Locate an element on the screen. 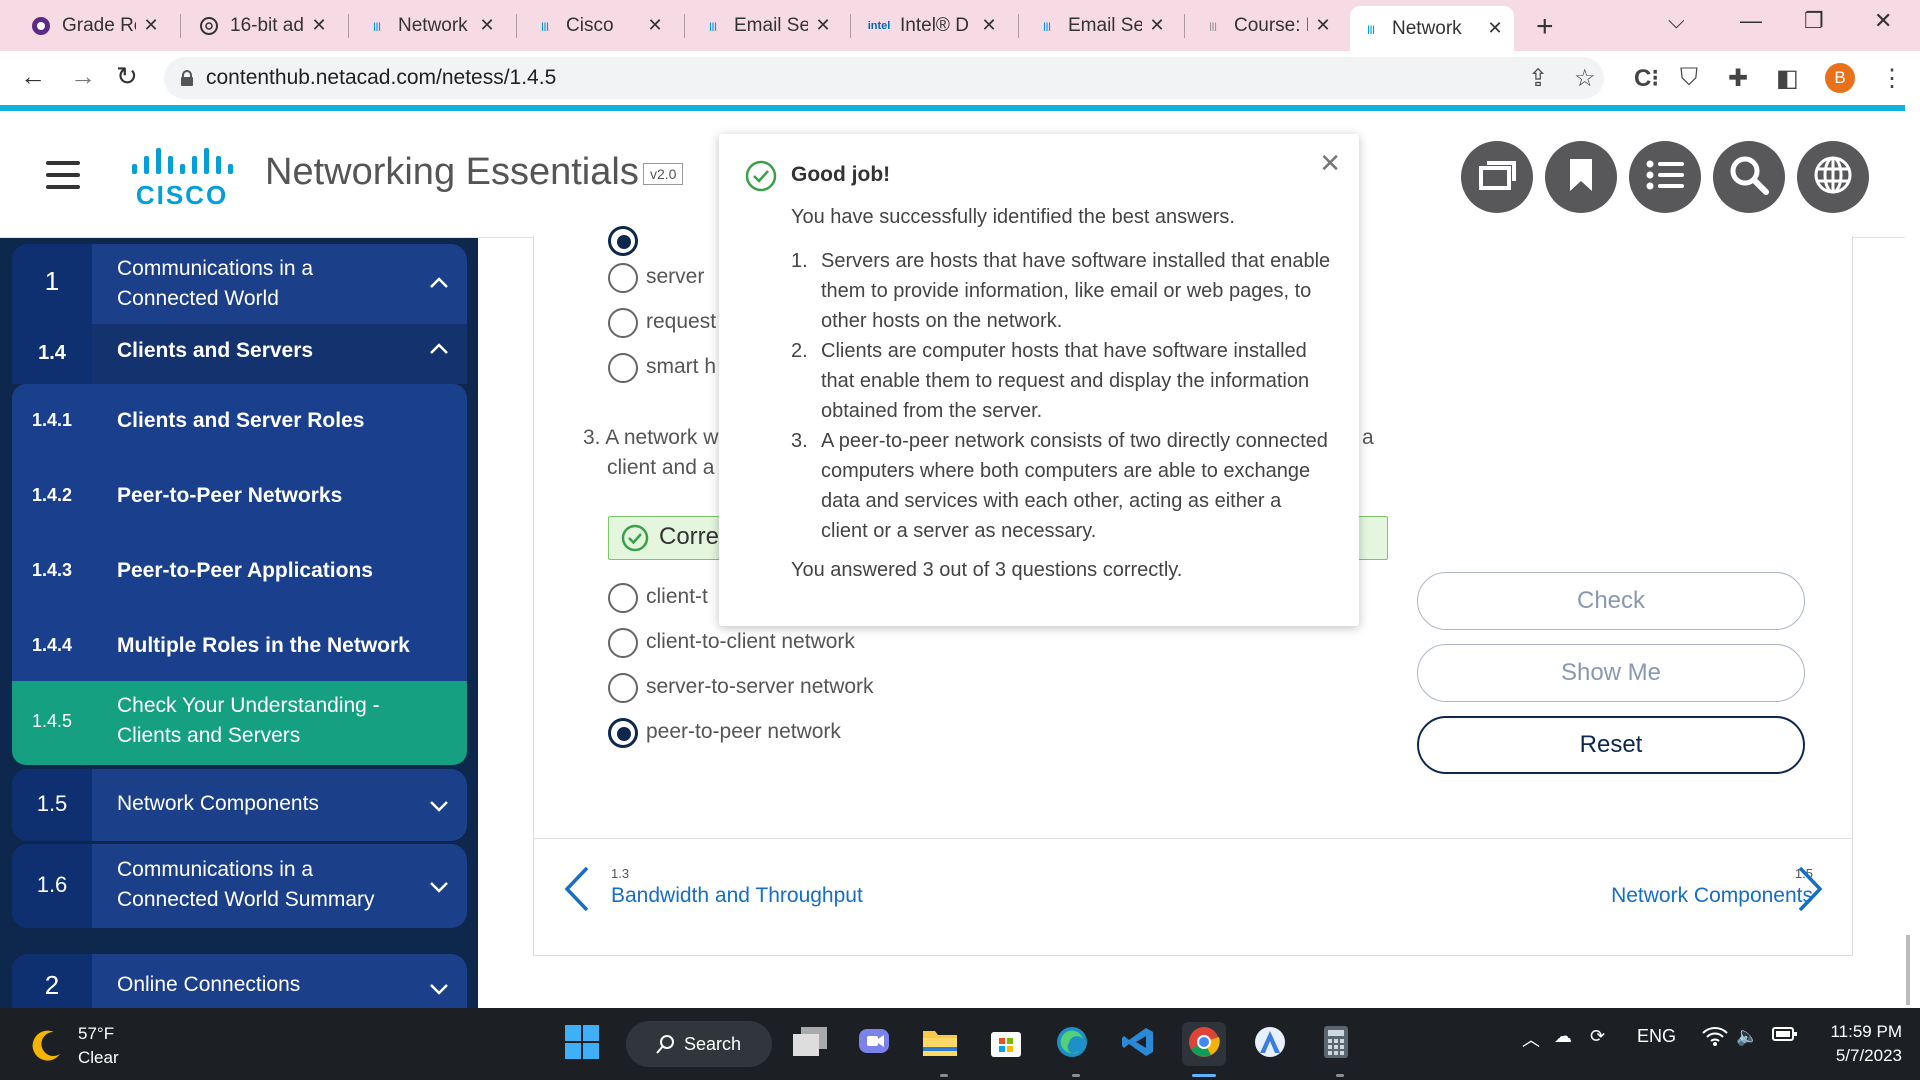 Image resolution: width=1920 pixels, height=1080 pixels. globe-icon is located at coordinates (1833, 177).